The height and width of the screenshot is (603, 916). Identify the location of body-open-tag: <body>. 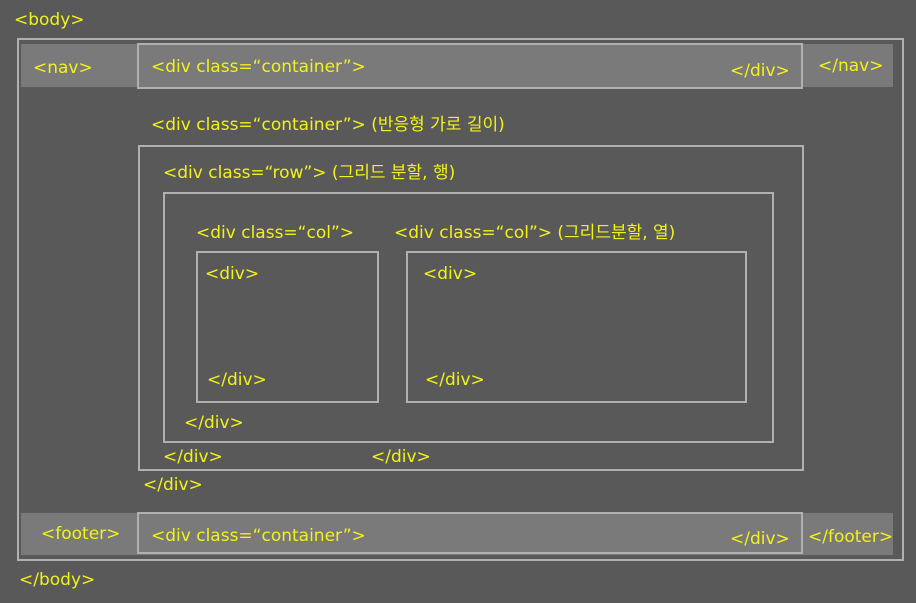
(49, 20).